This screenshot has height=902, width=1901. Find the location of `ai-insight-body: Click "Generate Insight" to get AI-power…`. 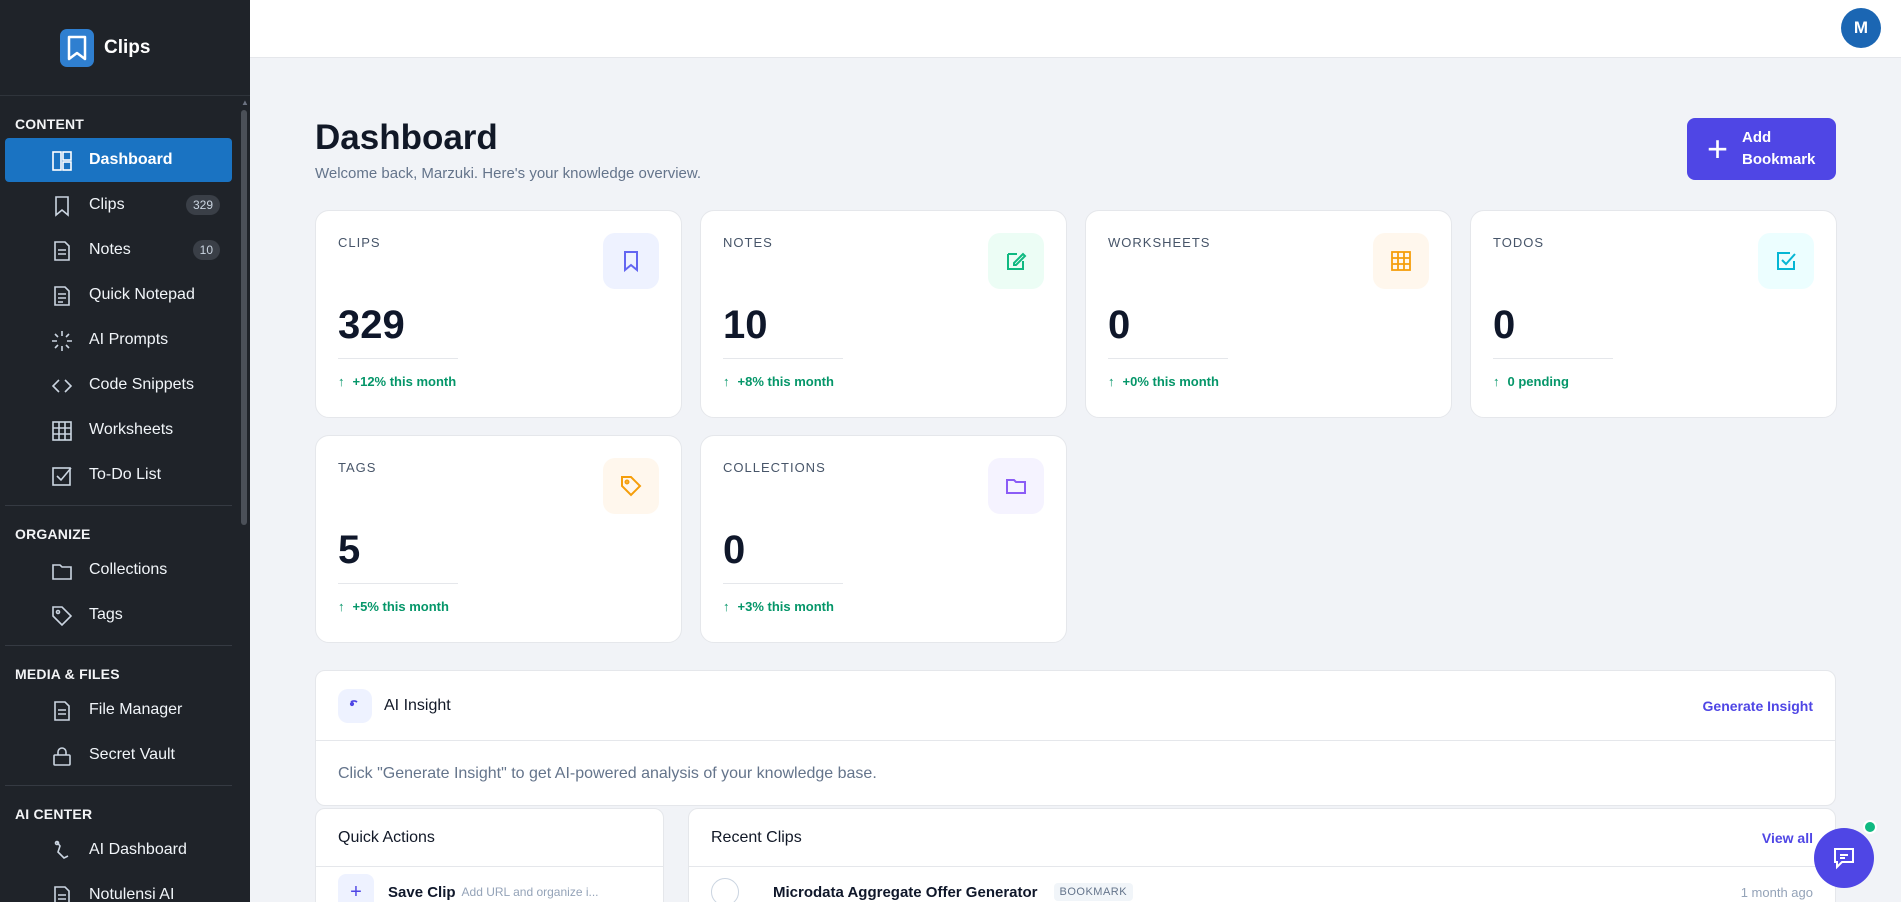

ai-insight-body: Click "Generate Insight" to get AI-power… is located at coordinates (607, 773).